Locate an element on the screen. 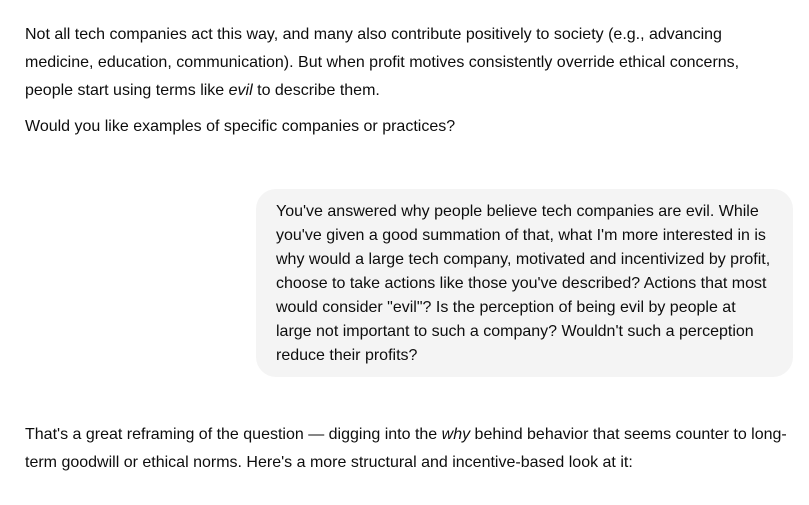 This screenshot has height=505, width=809. assistant-text: to describe them. is located at coordinates (316, 90).